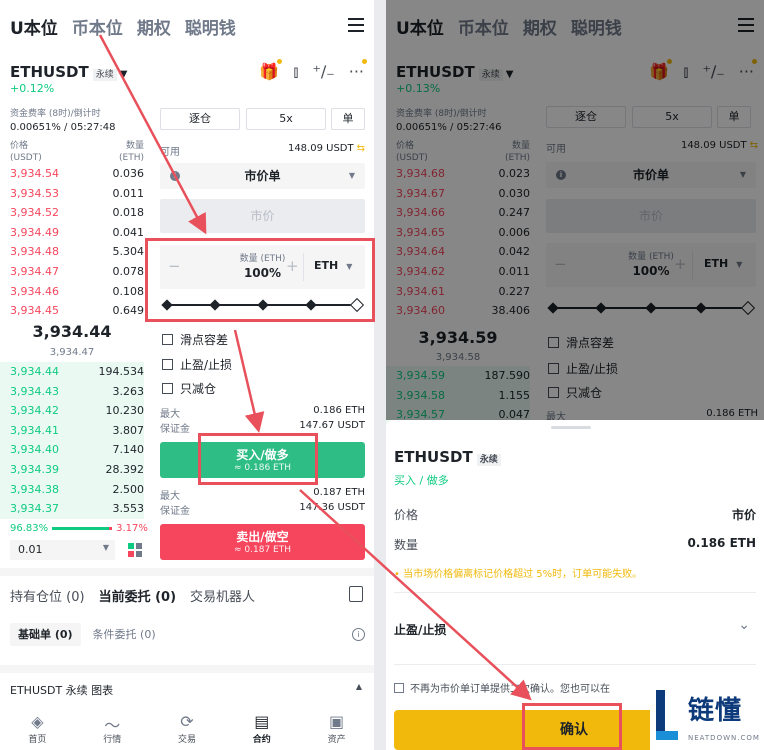  Describe the element at coordinates (744, 625) in the screenshot. I see `chevron-down-icon: ⌄` at that location.